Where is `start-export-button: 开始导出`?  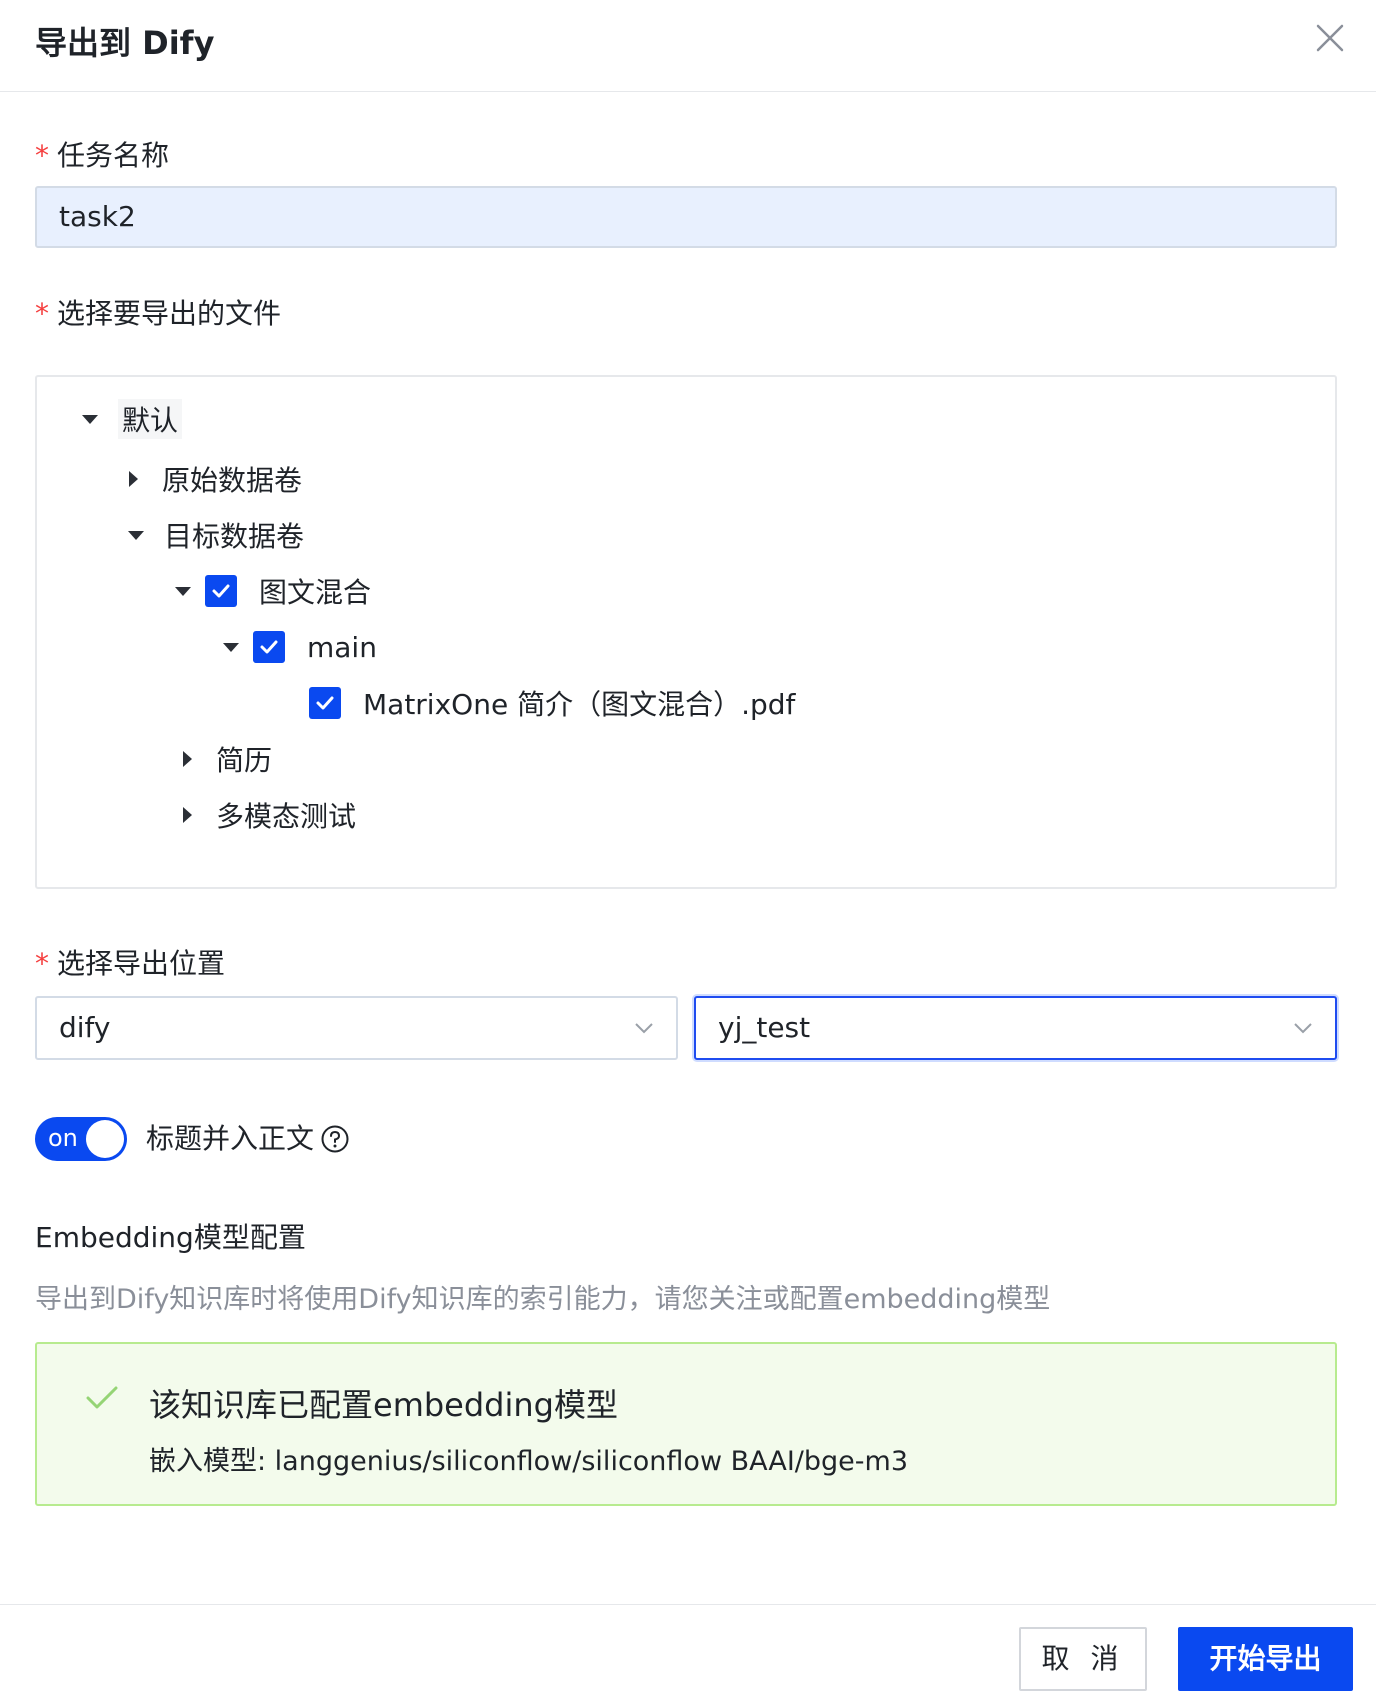
start-export-button: 开始导出 is located at coordinates (1265, 1659).